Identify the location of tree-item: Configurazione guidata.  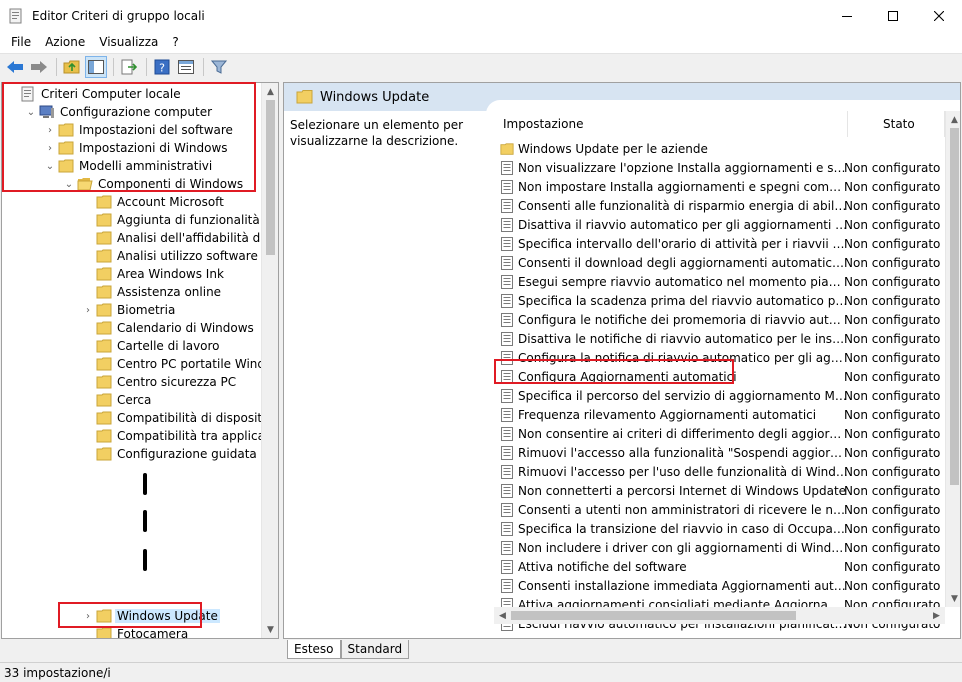
(169, 454).